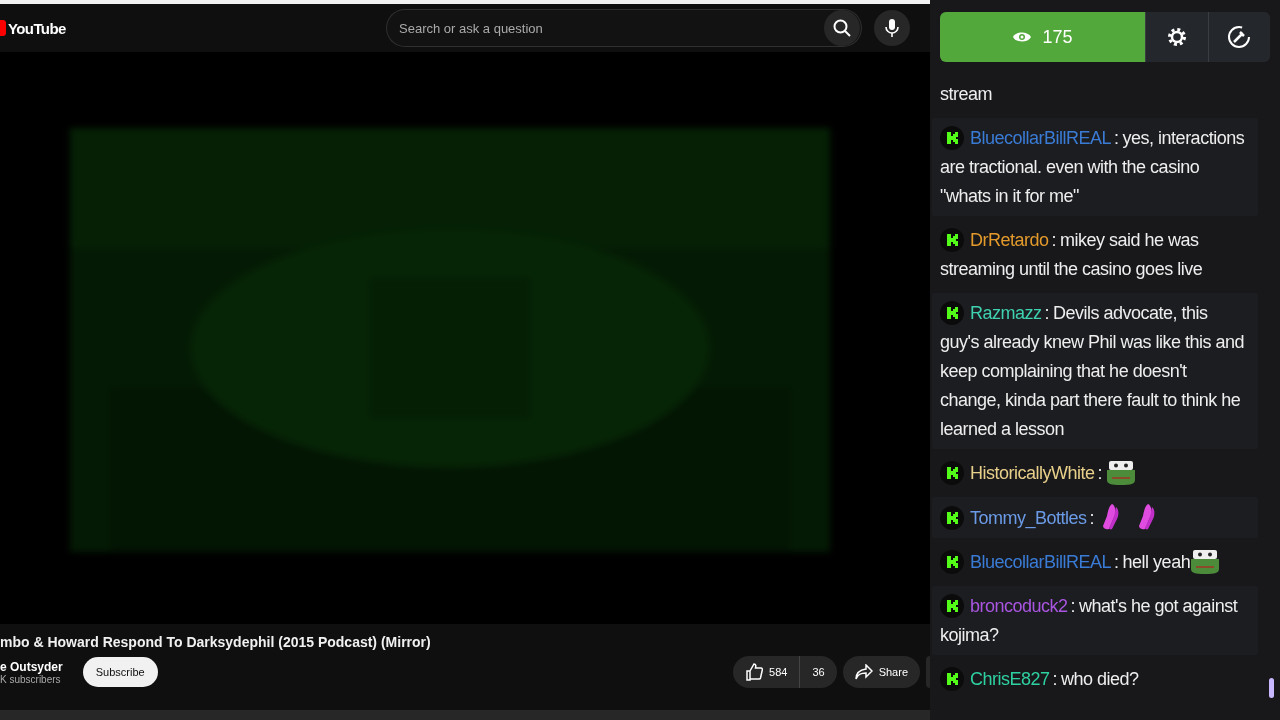 The image size is (1280, 720). I want to click on chat-message: DrRetardo : mikey said he was streaming until the casino goes live, so click(1072, 254).